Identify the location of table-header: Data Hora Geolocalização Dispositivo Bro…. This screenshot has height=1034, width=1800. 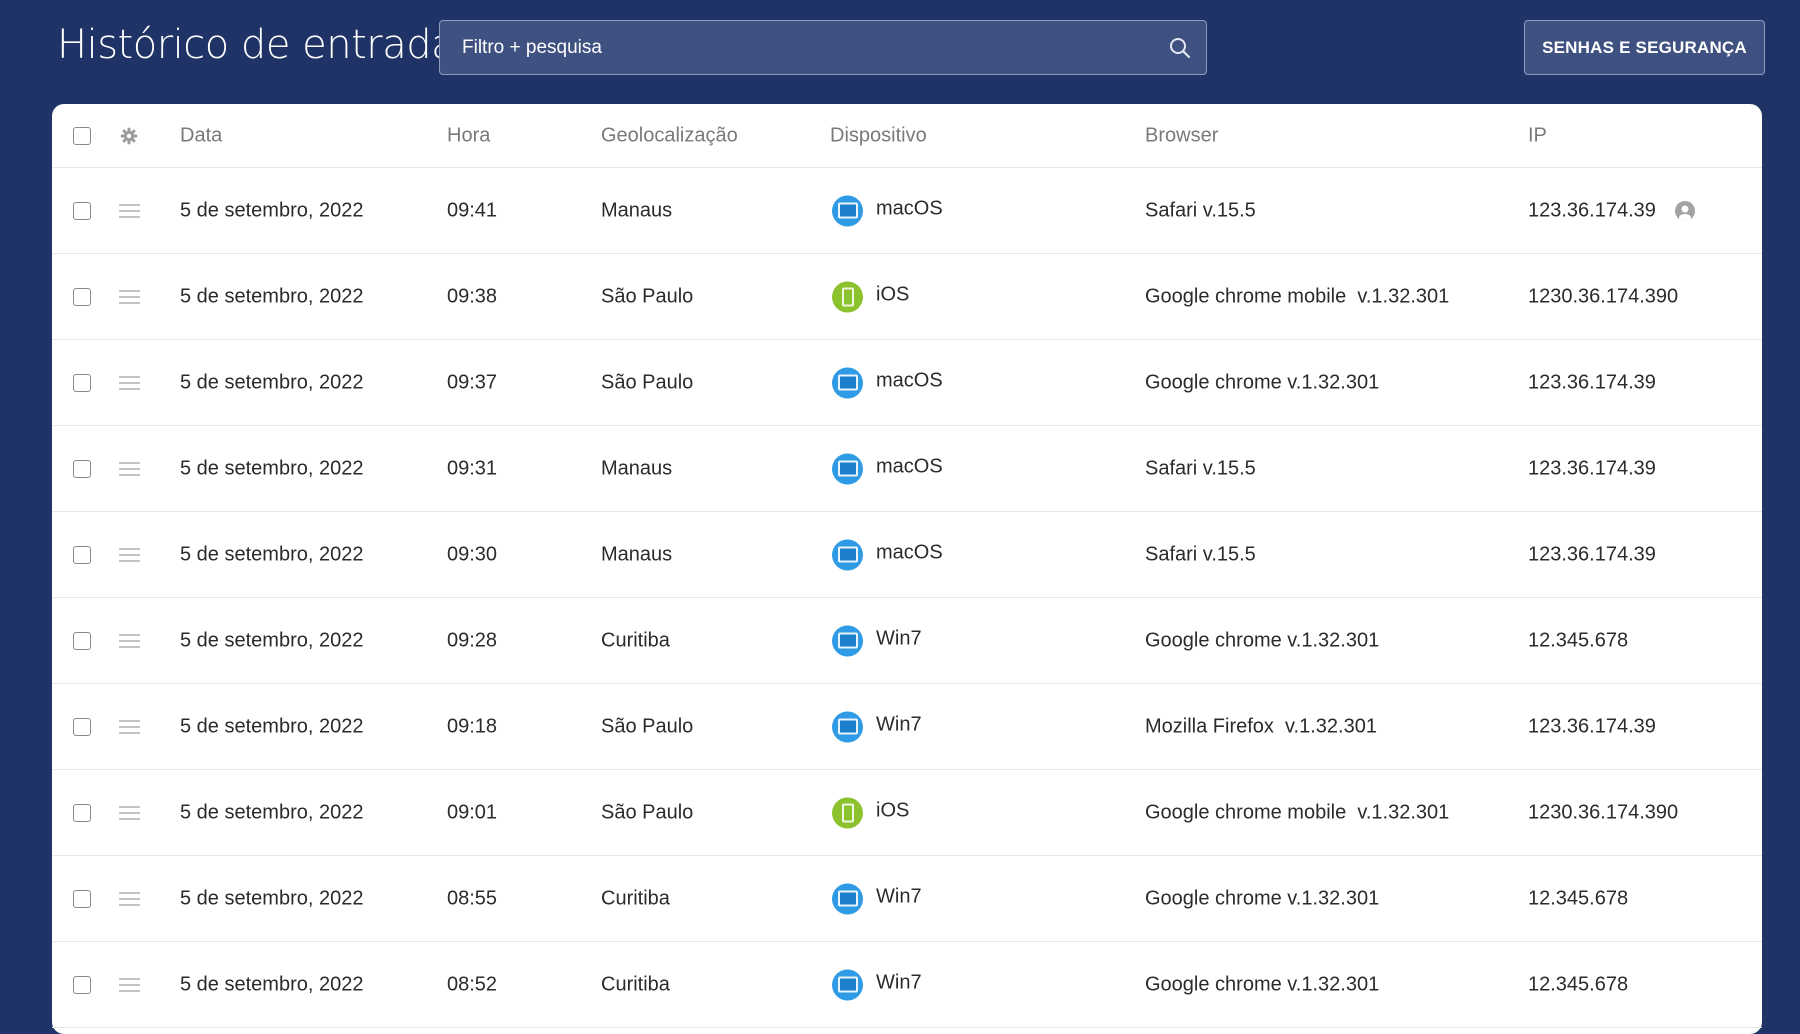
(907, 136).